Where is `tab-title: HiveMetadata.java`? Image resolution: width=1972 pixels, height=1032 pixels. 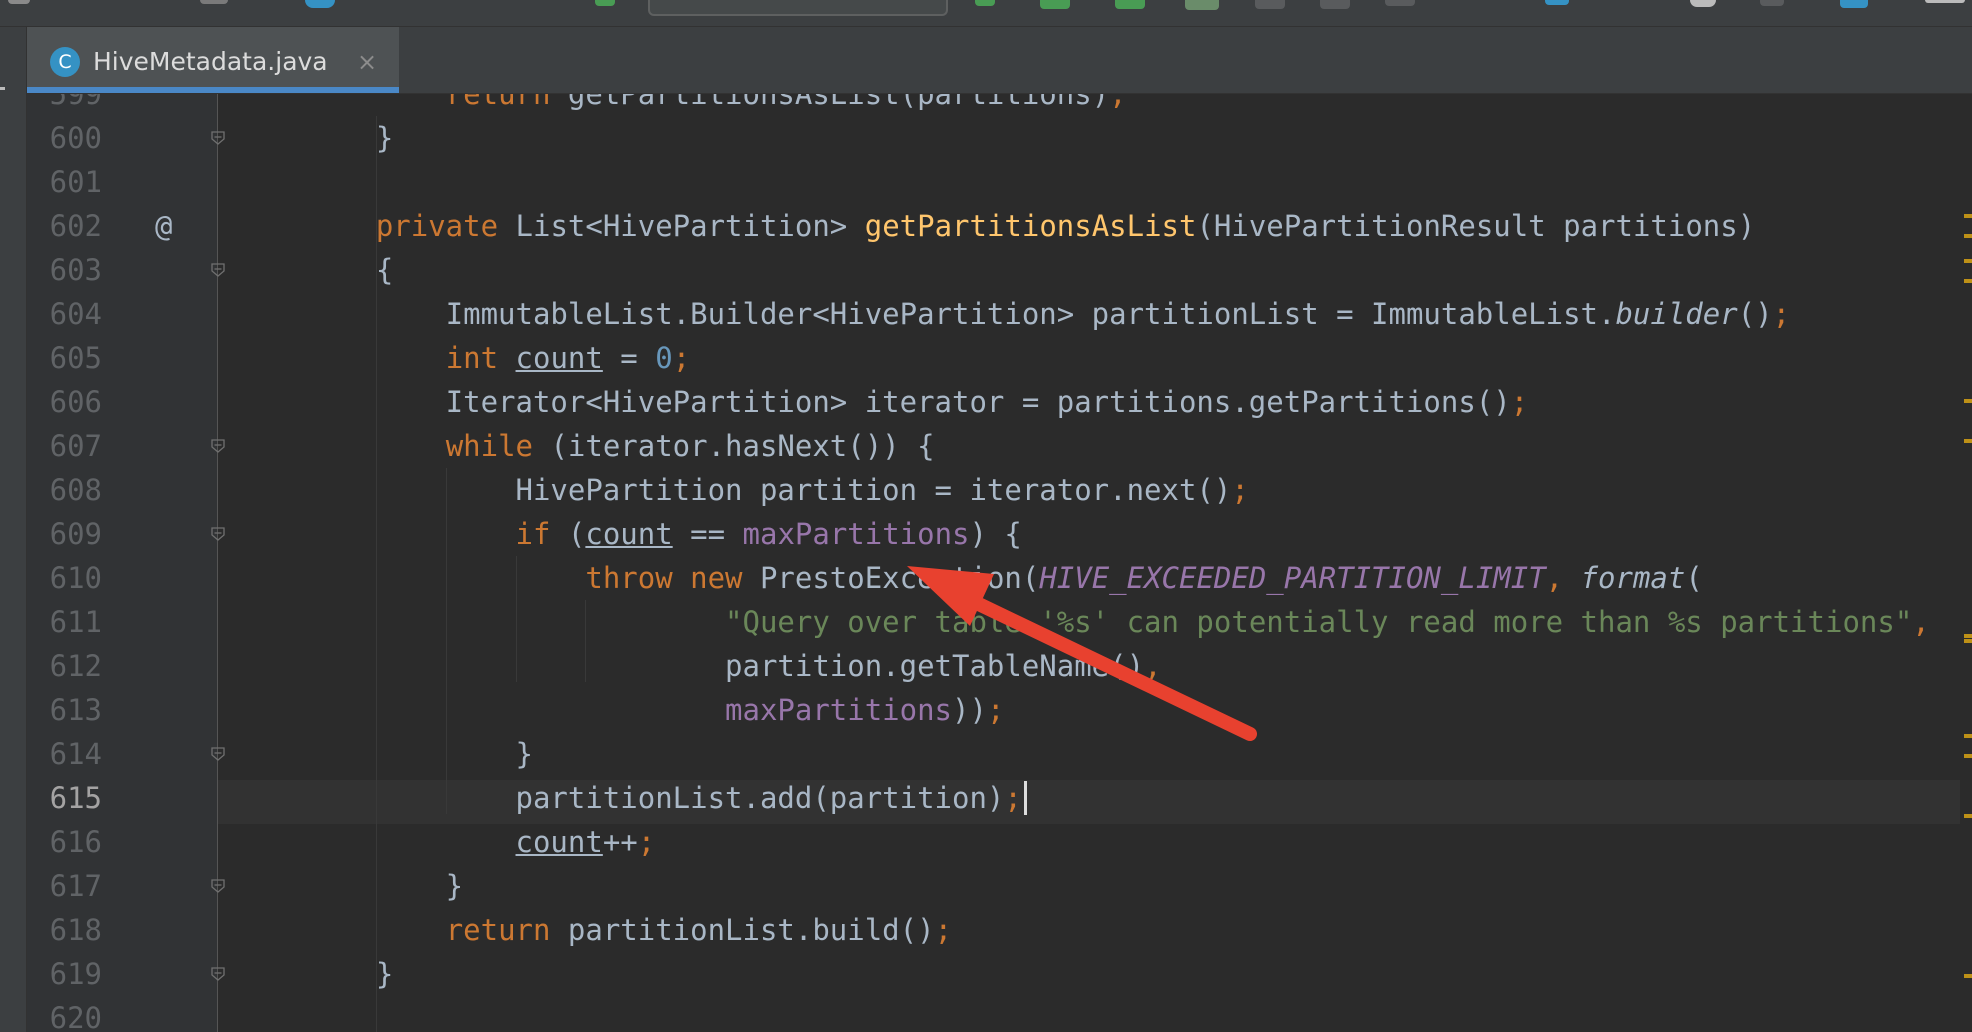
tab-title: HiveMetadata.java is located at coordinates (210, 61).